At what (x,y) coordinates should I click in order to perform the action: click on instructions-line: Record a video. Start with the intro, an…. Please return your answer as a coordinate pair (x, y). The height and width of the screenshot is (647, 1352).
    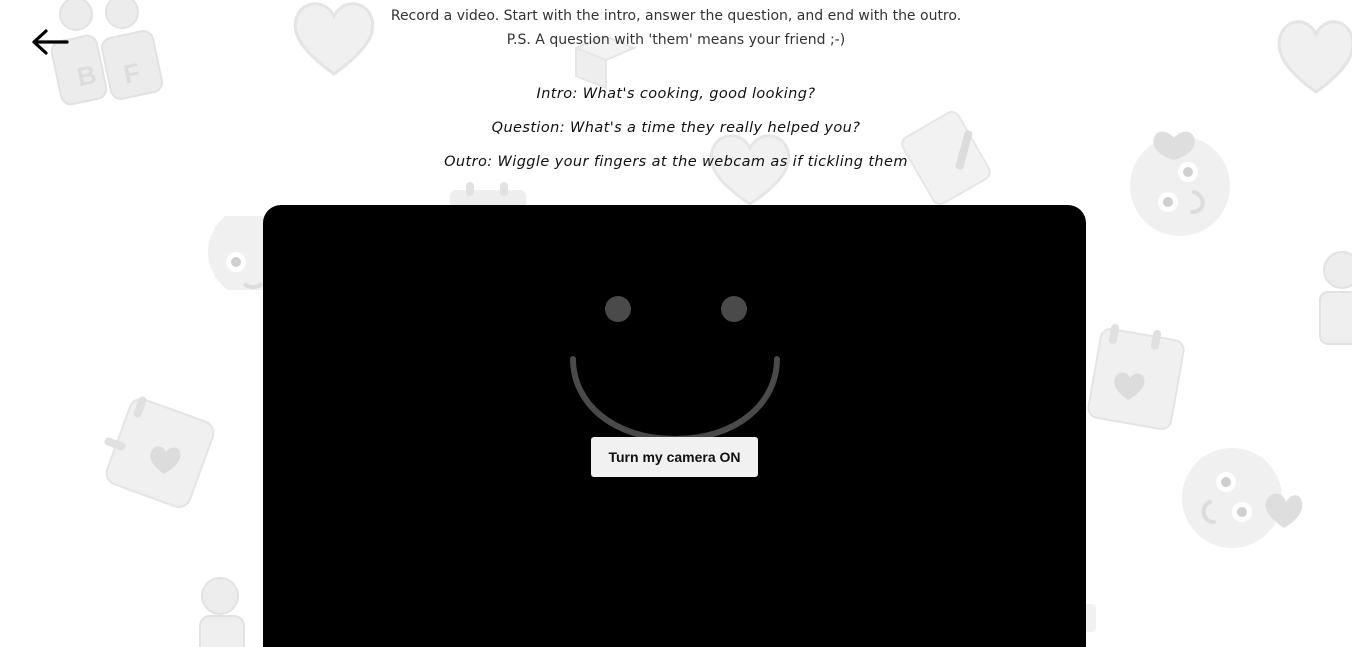
    Looking at the image, I should click on (676, 16).